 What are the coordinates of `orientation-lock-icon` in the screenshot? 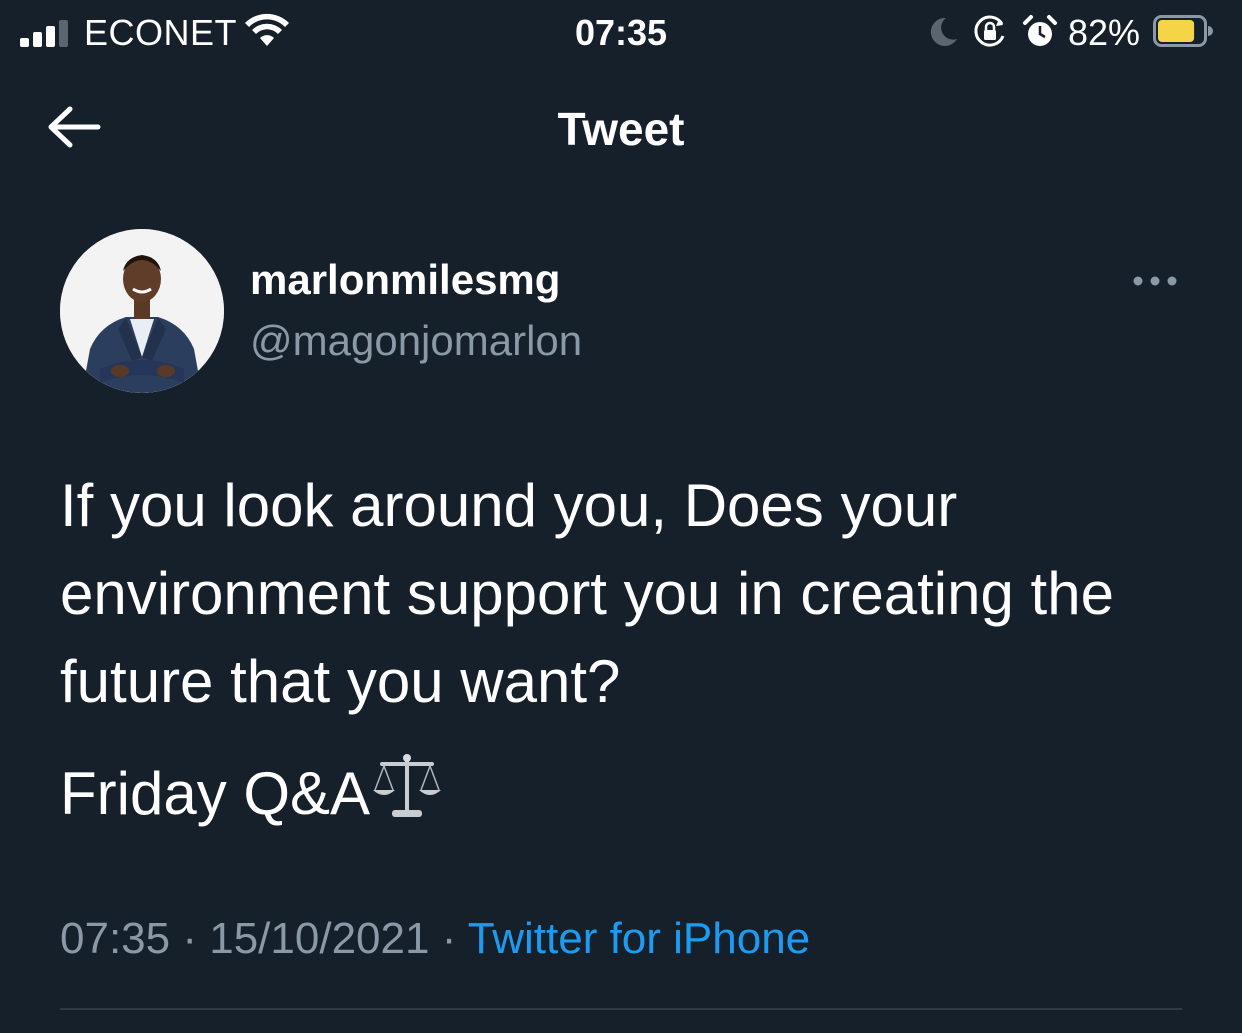 It's located at (989, 31).